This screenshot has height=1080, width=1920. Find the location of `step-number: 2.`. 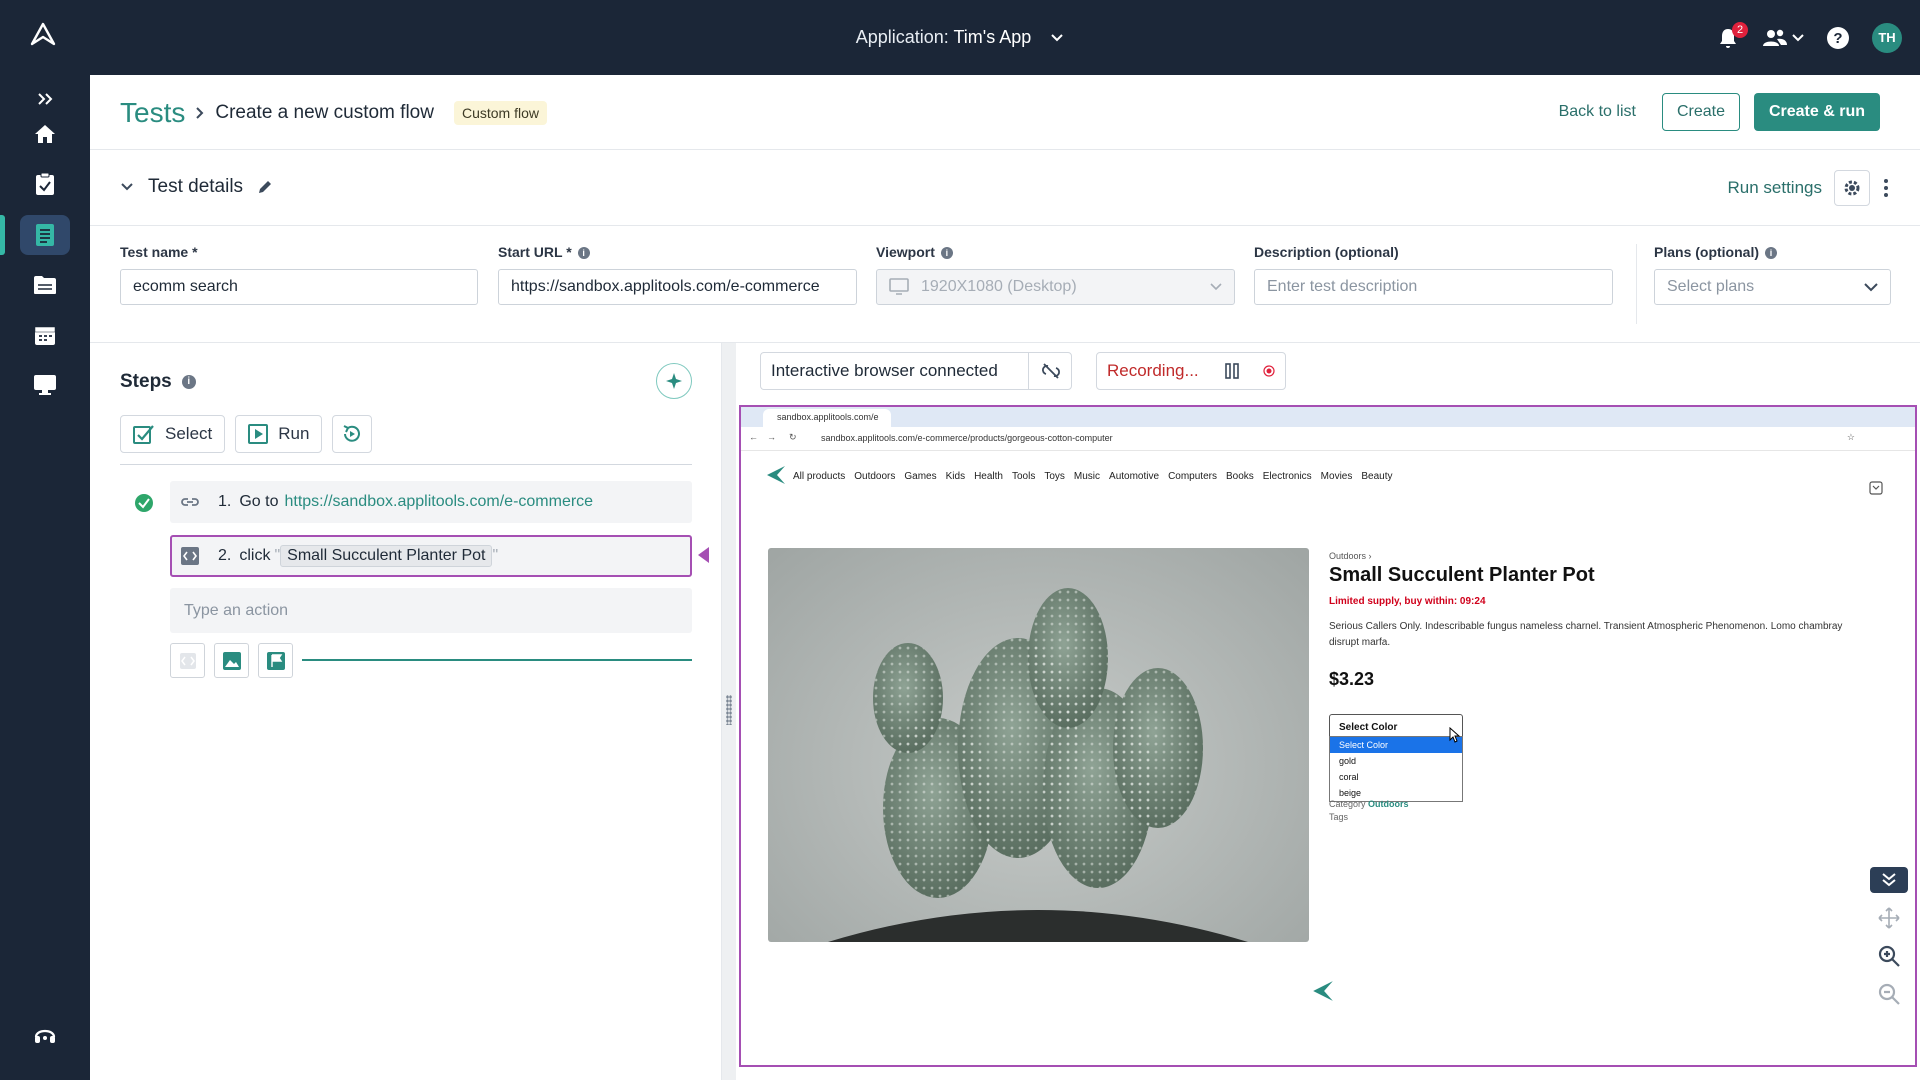

step-number: 2. is located at coordinates (225, 555).